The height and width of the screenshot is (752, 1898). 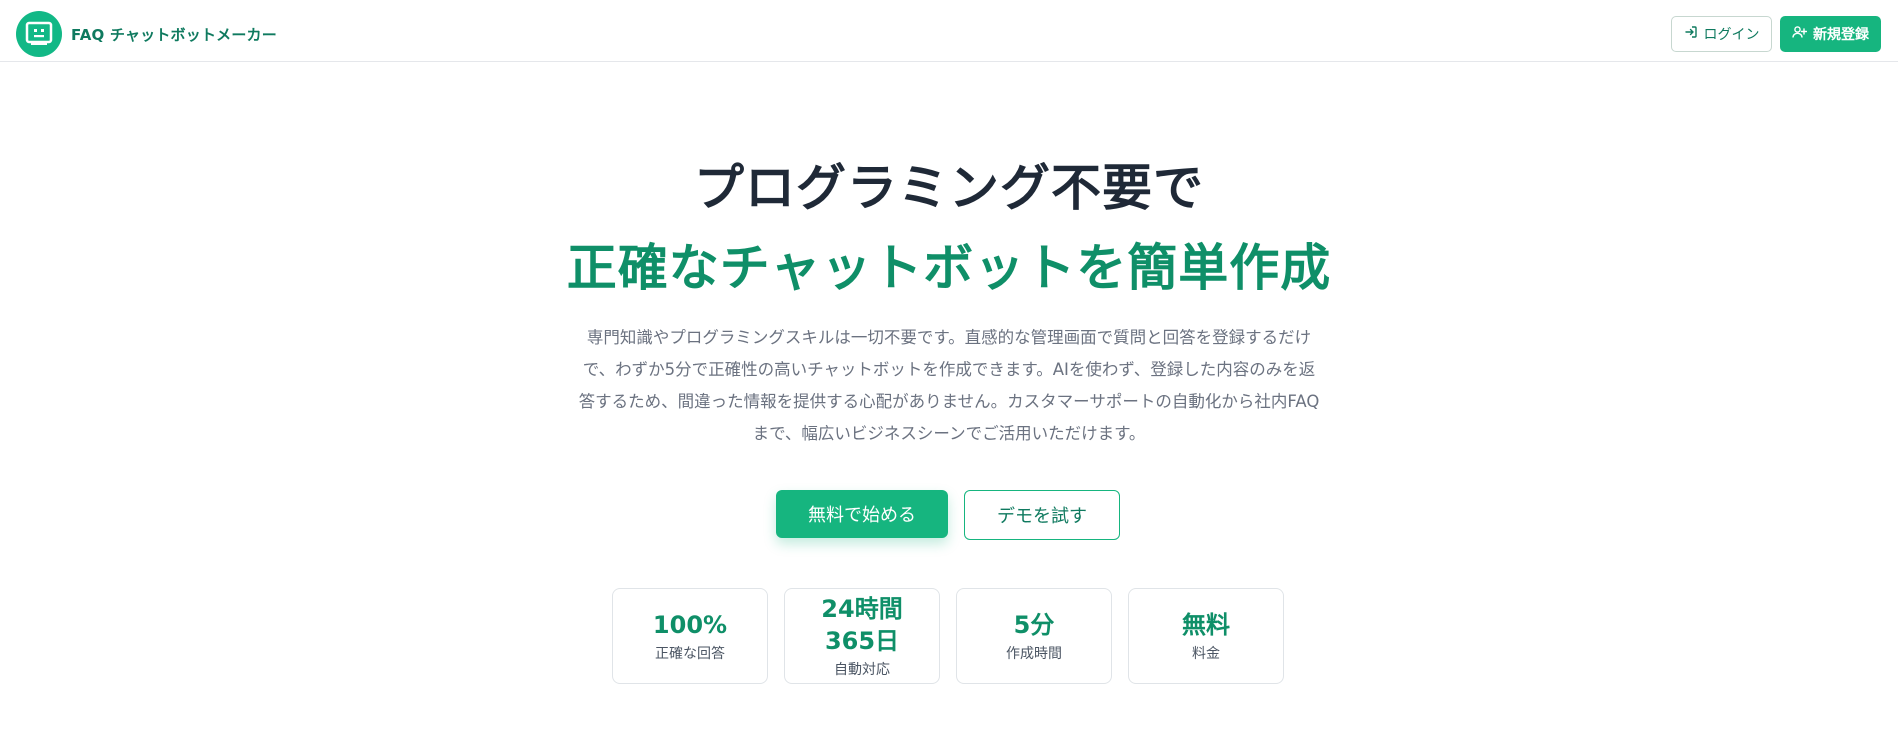 I want to click on login-button: ログイン, so click(x=1721, y=34).